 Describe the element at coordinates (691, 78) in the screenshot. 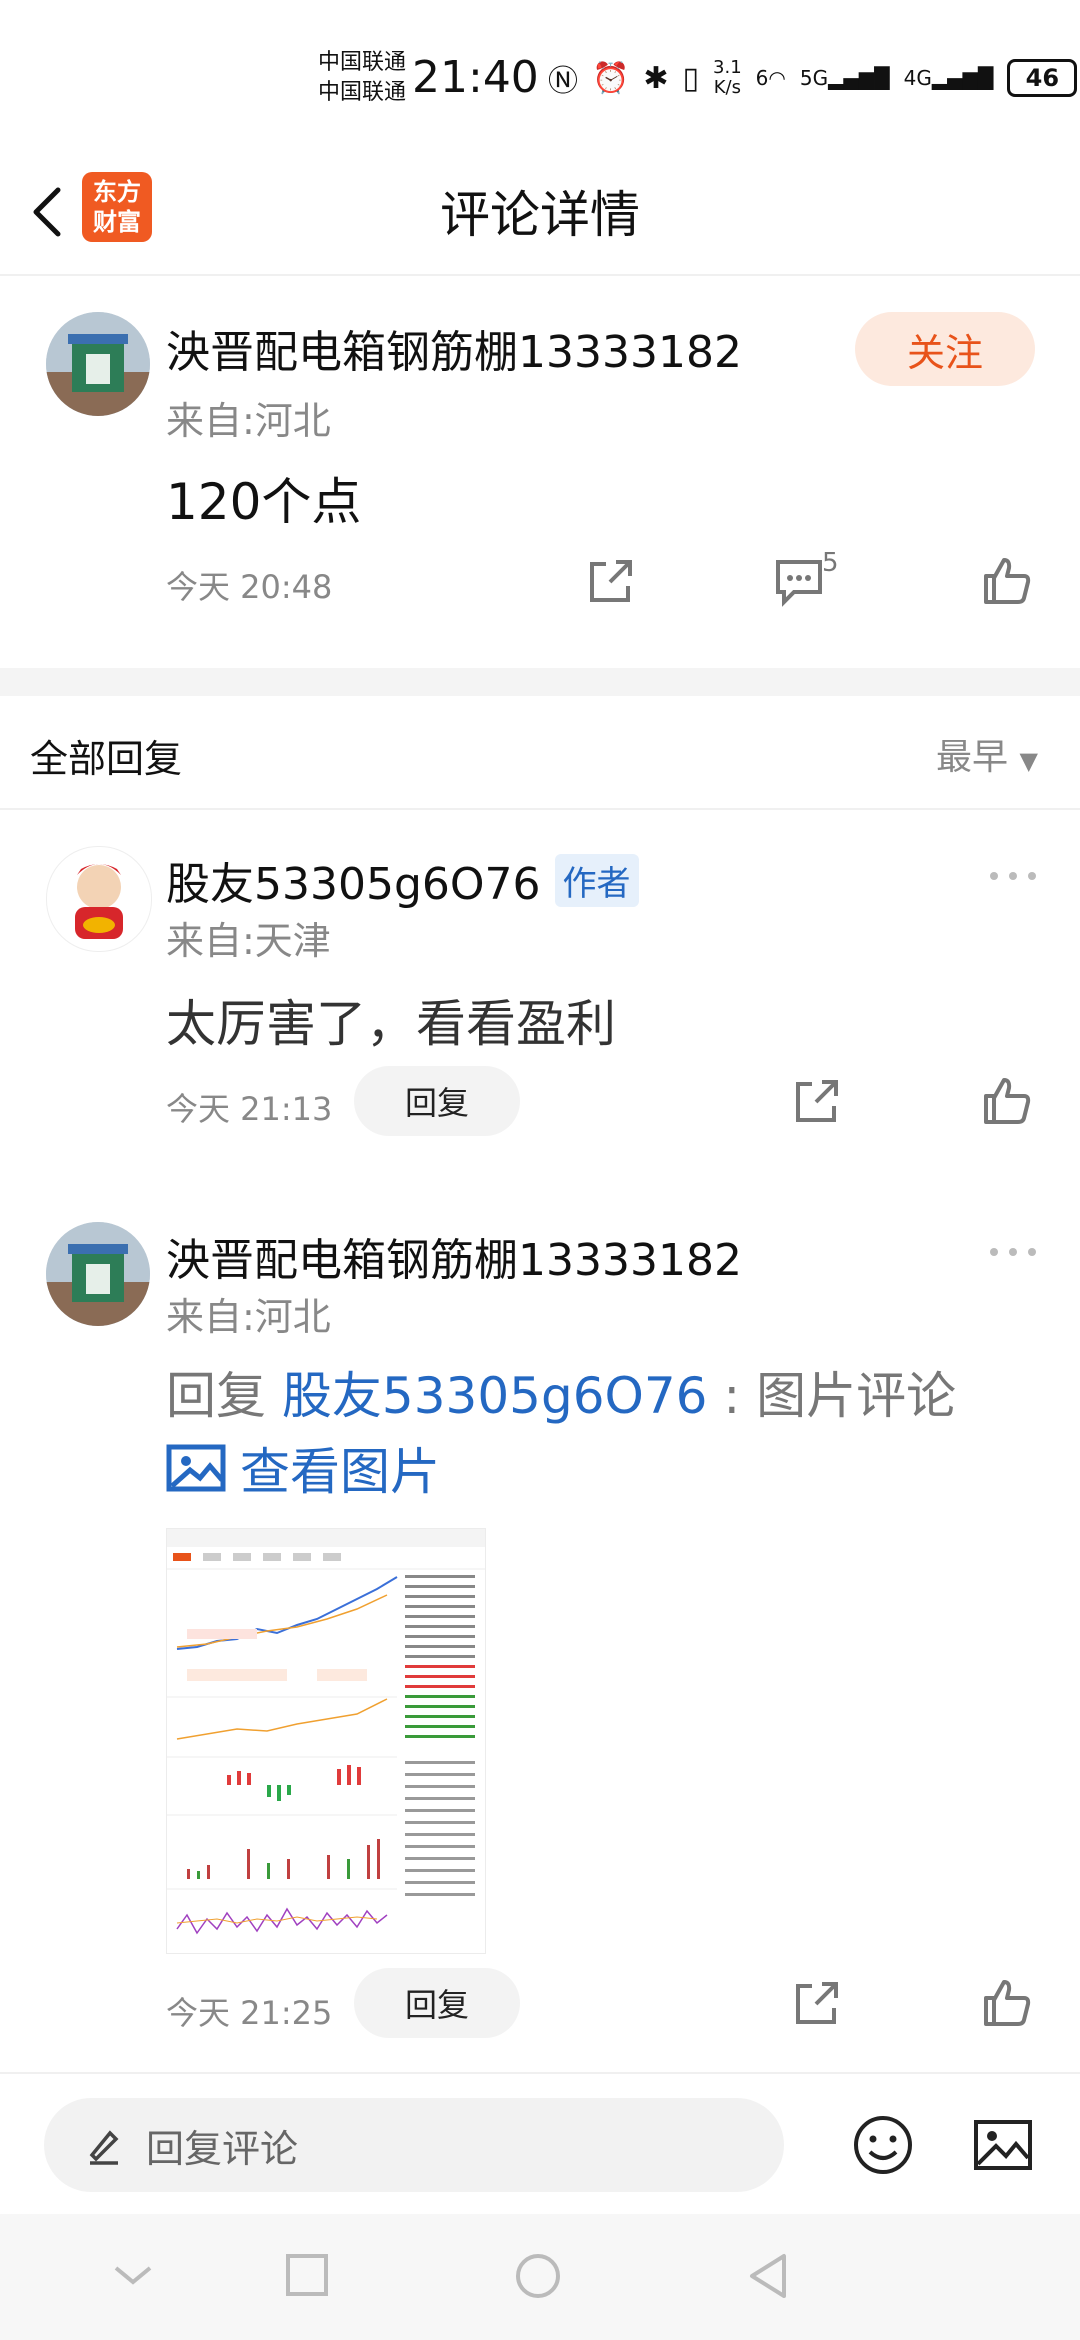

I see `vibrate-icon: ▯` at that location.